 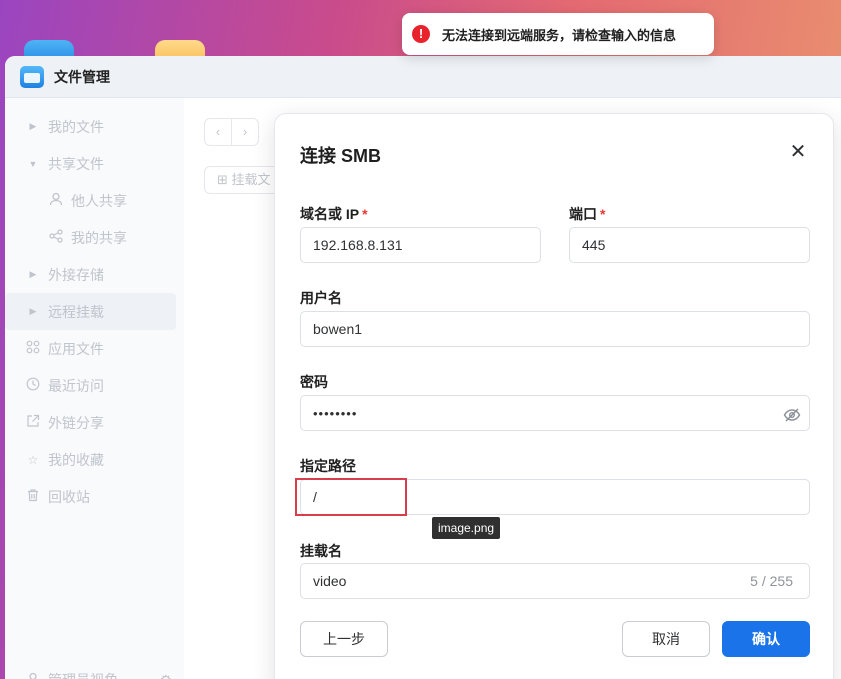 What do you see at coordinates (33, 163) in the screenshot?
I see `caret-down-icon: ▼` at bounding box center [33, 163].